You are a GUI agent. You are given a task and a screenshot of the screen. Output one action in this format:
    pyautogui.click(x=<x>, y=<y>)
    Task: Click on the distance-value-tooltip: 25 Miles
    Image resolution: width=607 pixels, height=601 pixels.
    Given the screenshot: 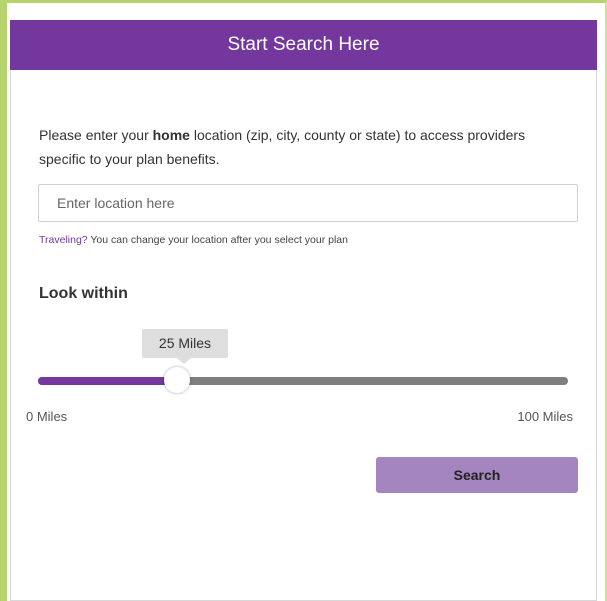 What is the action you would take?
    pyautogui.click(x=185, y=346)
    